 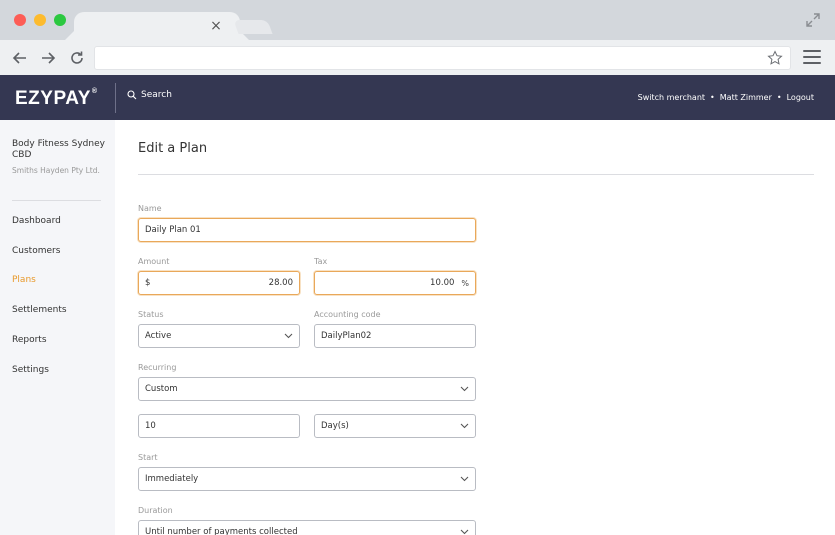 What do you see at coordinates (219, 426) in the screenshot?
I see `interval-input: 10` at bounding box center [219, 426].